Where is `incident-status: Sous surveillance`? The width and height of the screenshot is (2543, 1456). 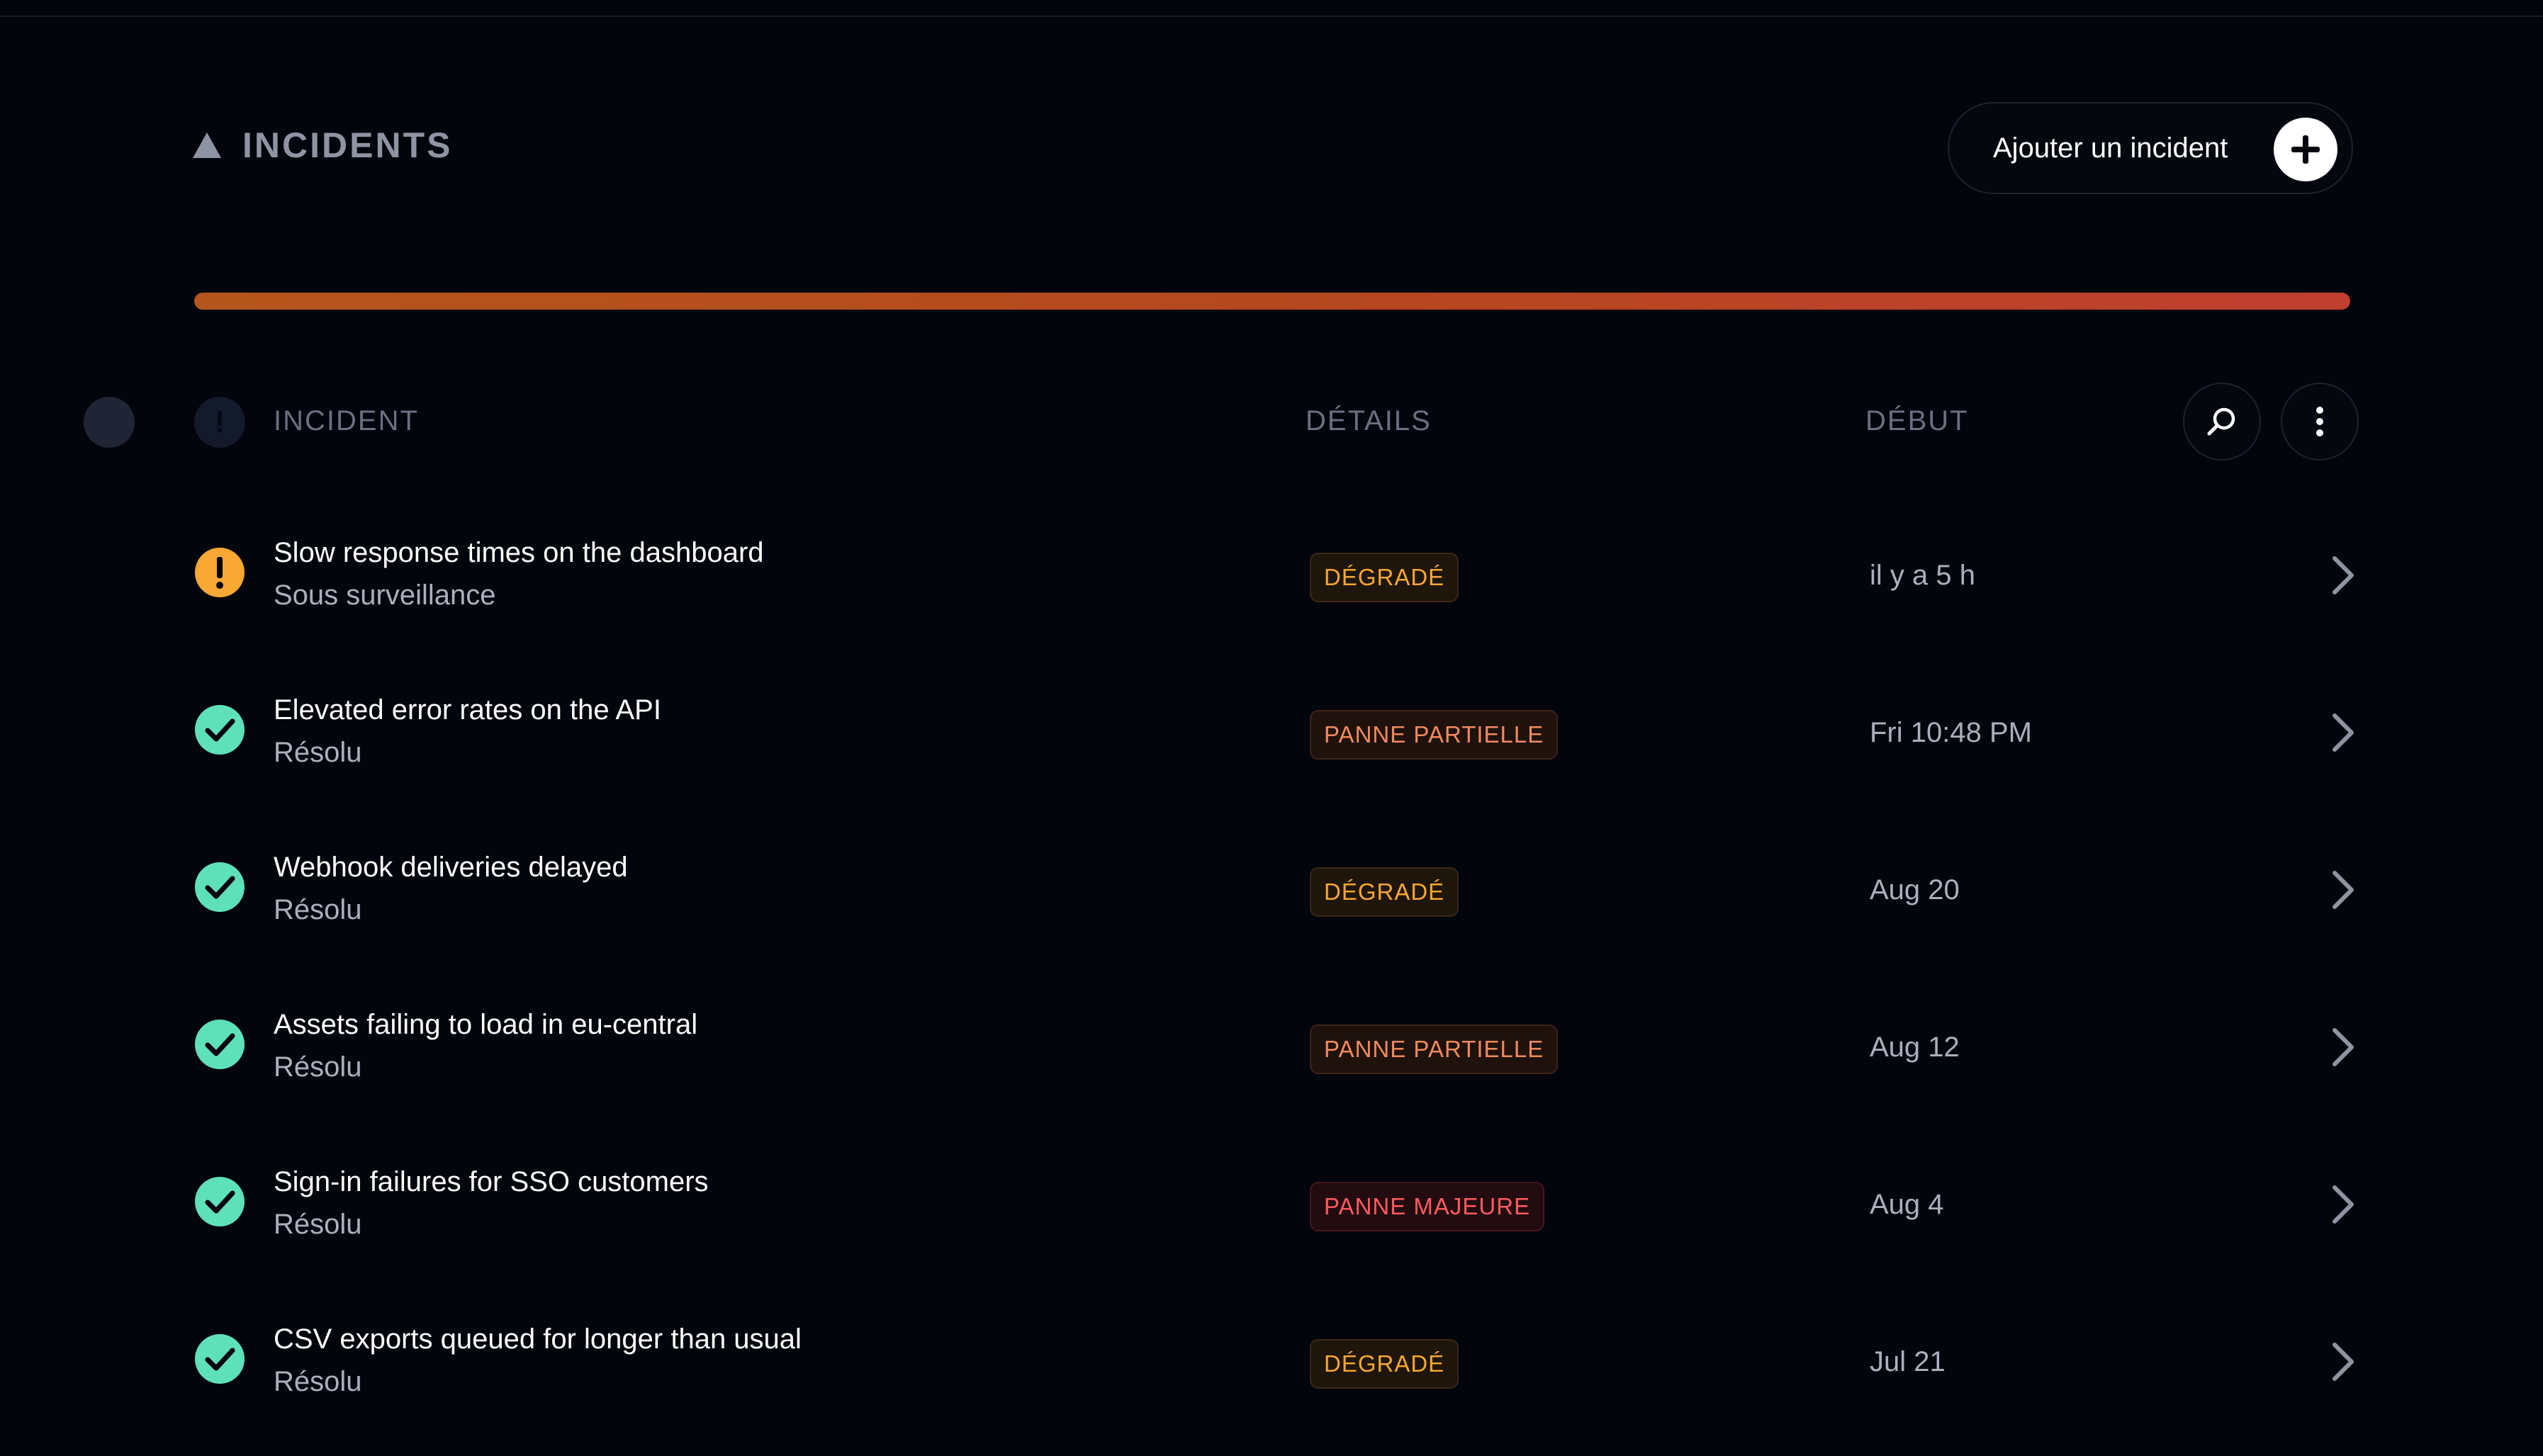
incident-status: Sous surveillance is located at coordinates (385, 595).